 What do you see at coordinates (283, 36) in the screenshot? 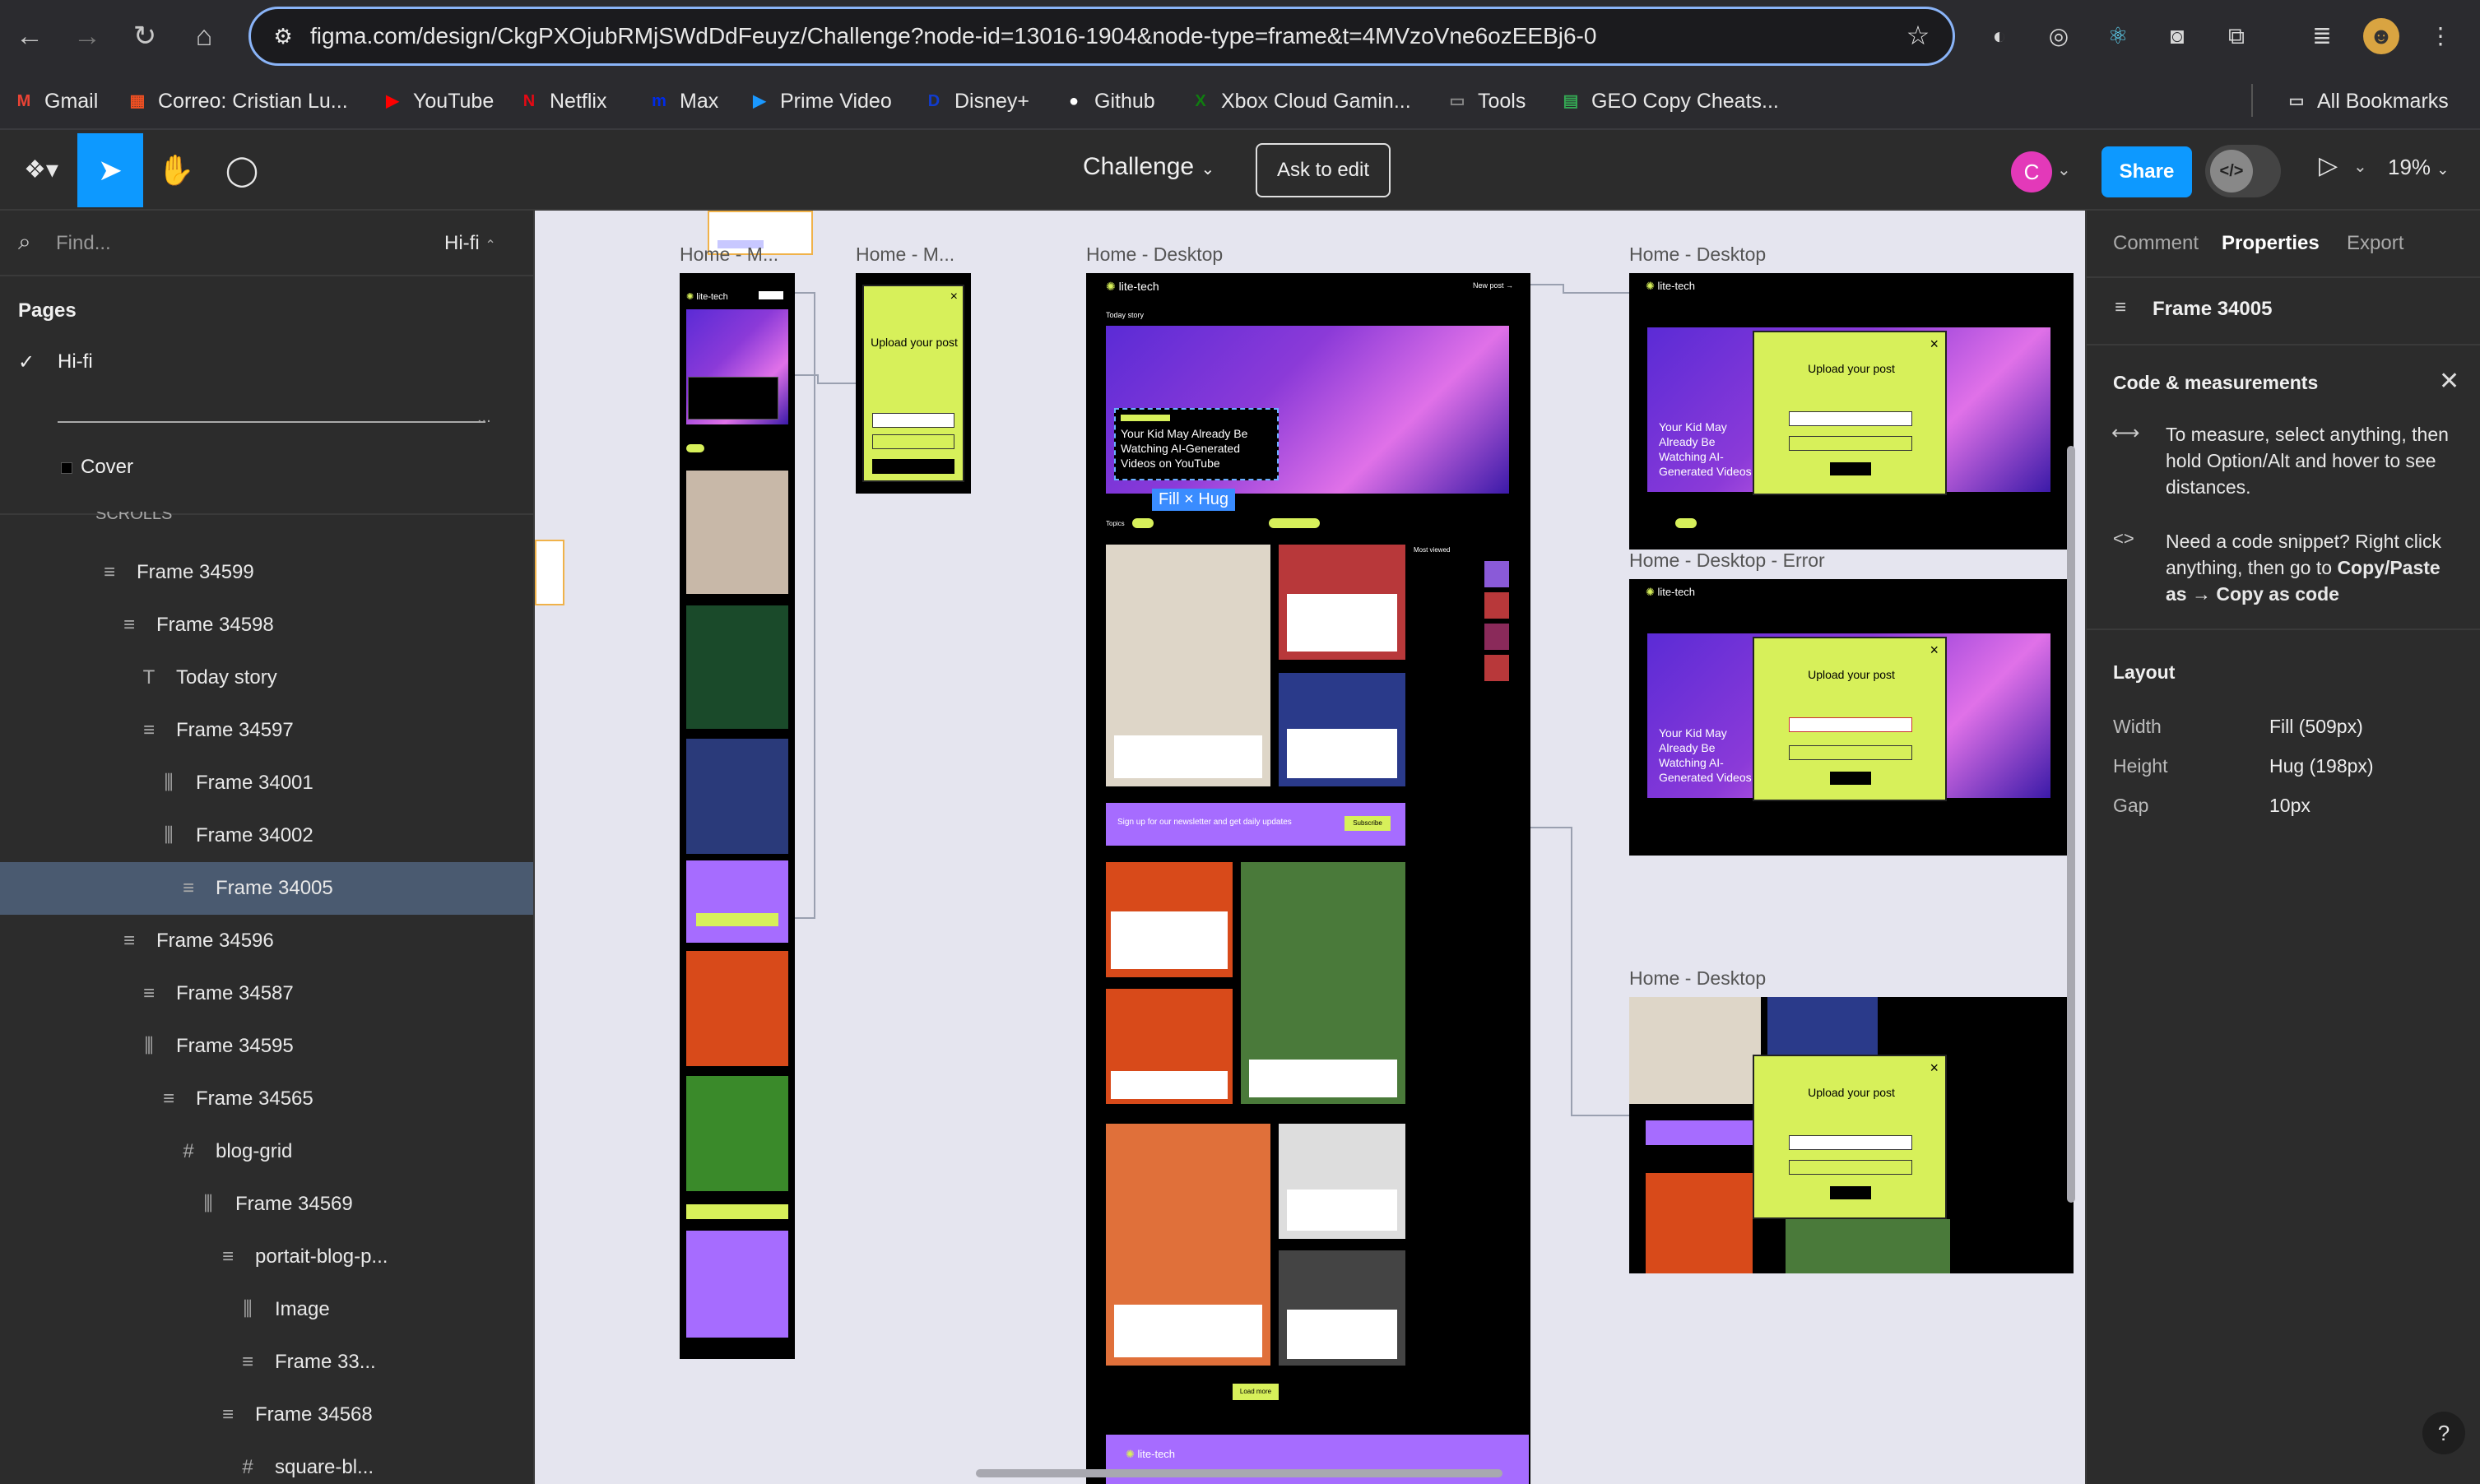
I see `site-settings-icon: ⚙` at bounding box center [283, 36].